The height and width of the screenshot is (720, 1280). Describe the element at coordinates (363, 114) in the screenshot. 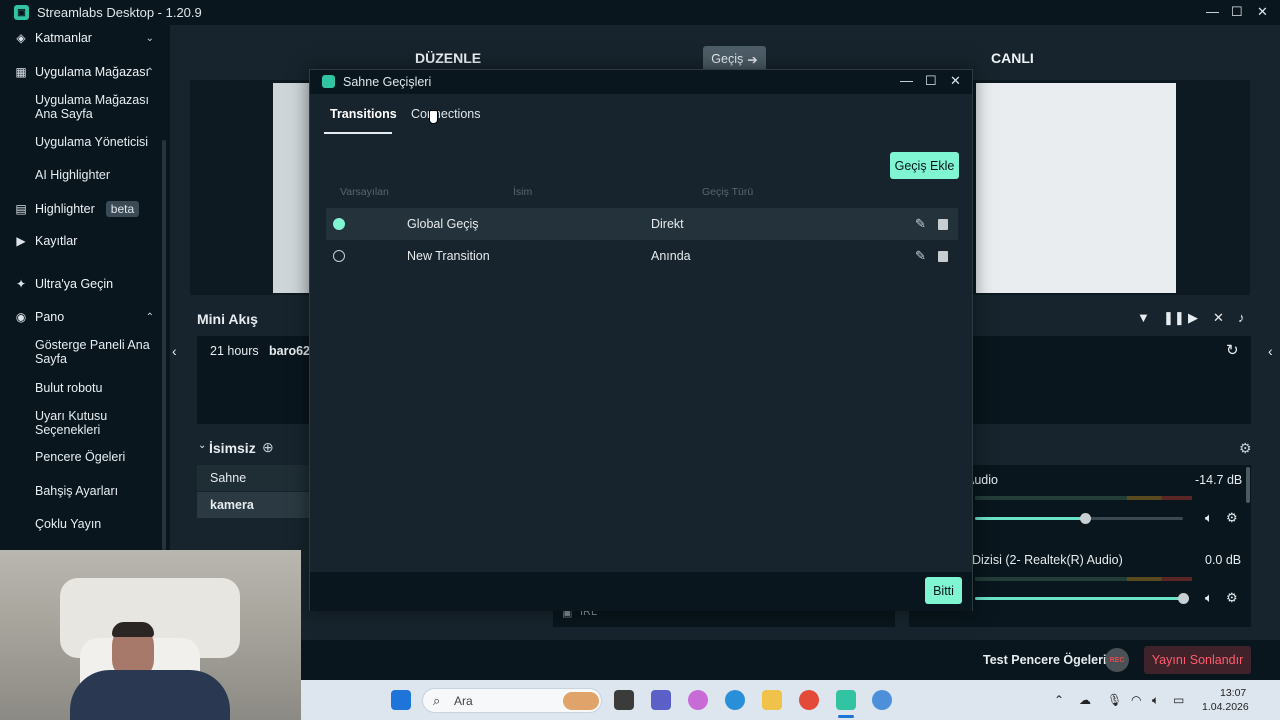

I see `tab-transitions: Transitions` at that location.